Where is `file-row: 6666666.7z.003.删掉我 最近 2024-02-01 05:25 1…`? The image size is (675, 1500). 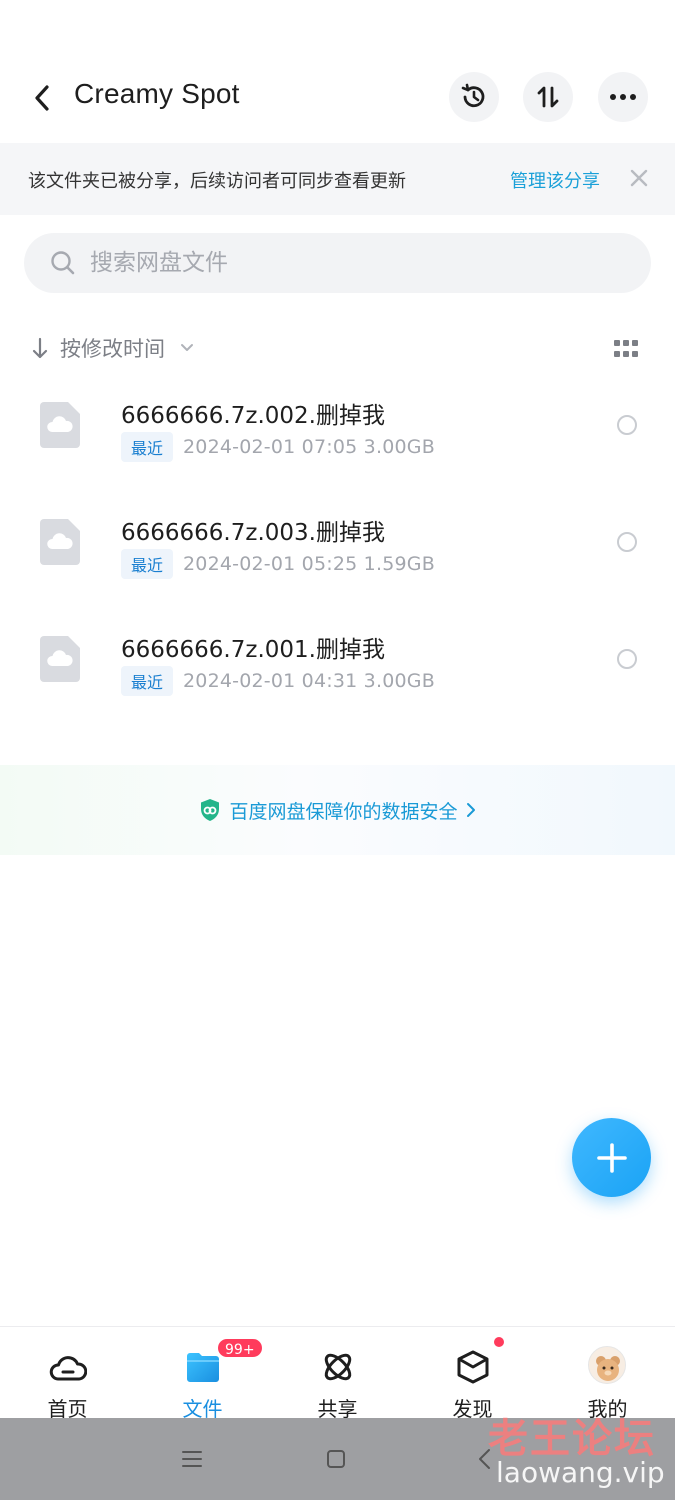 file-row: 6666666.7z.003.删掉我 最近 2024-02-01 05:25 1… is located at coordinates (337, 553).